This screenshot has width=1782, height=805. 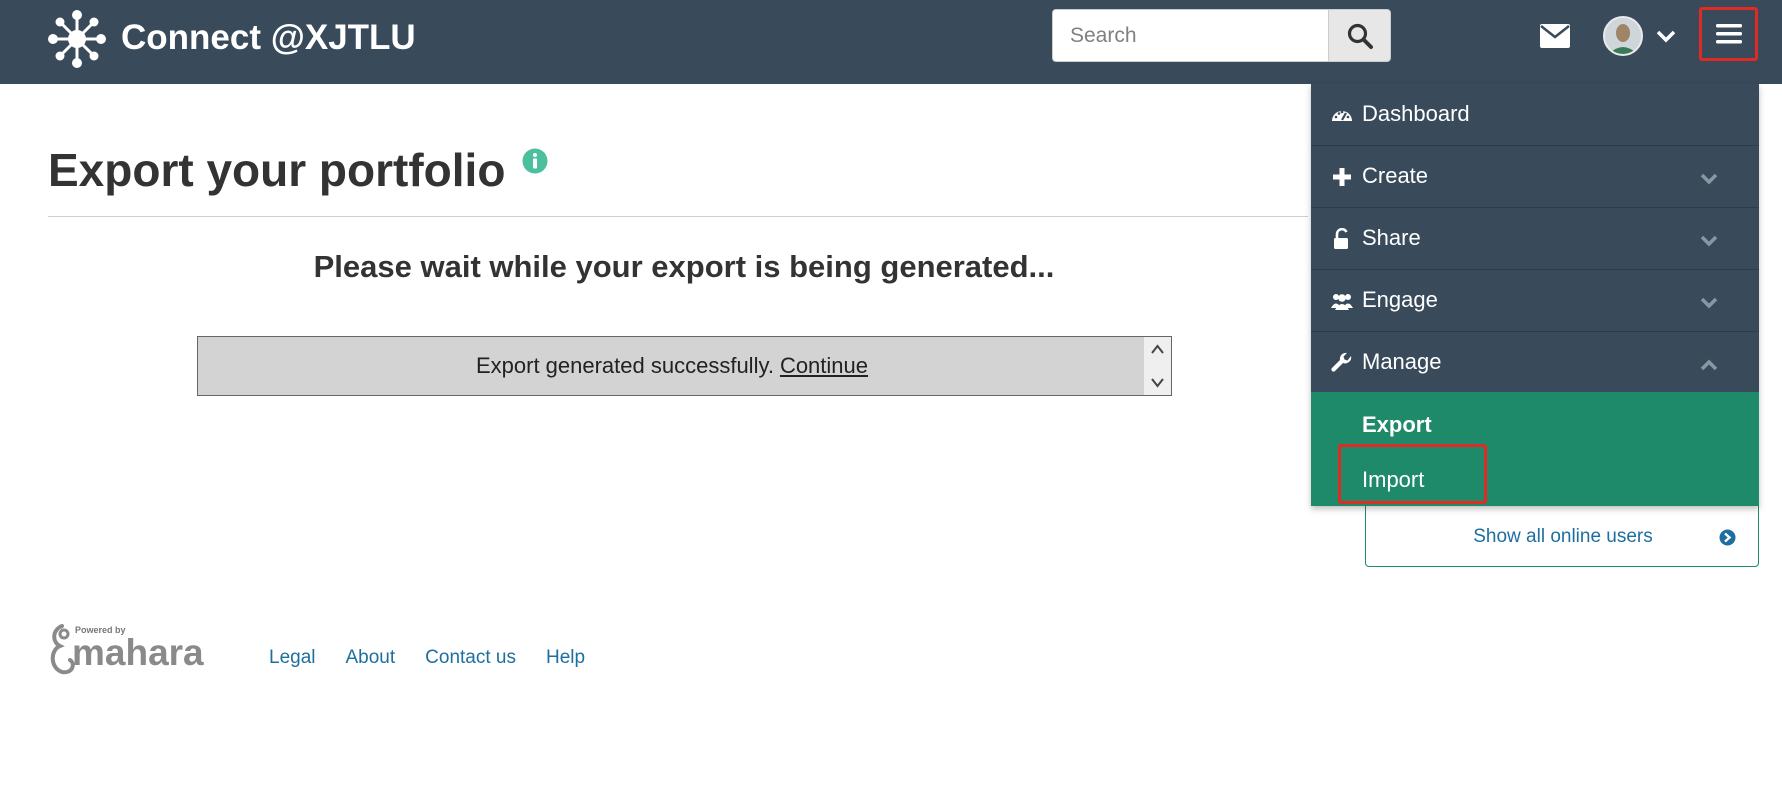 I want to click on nav-label-manage: Manage, so click(x=1402, y=361).